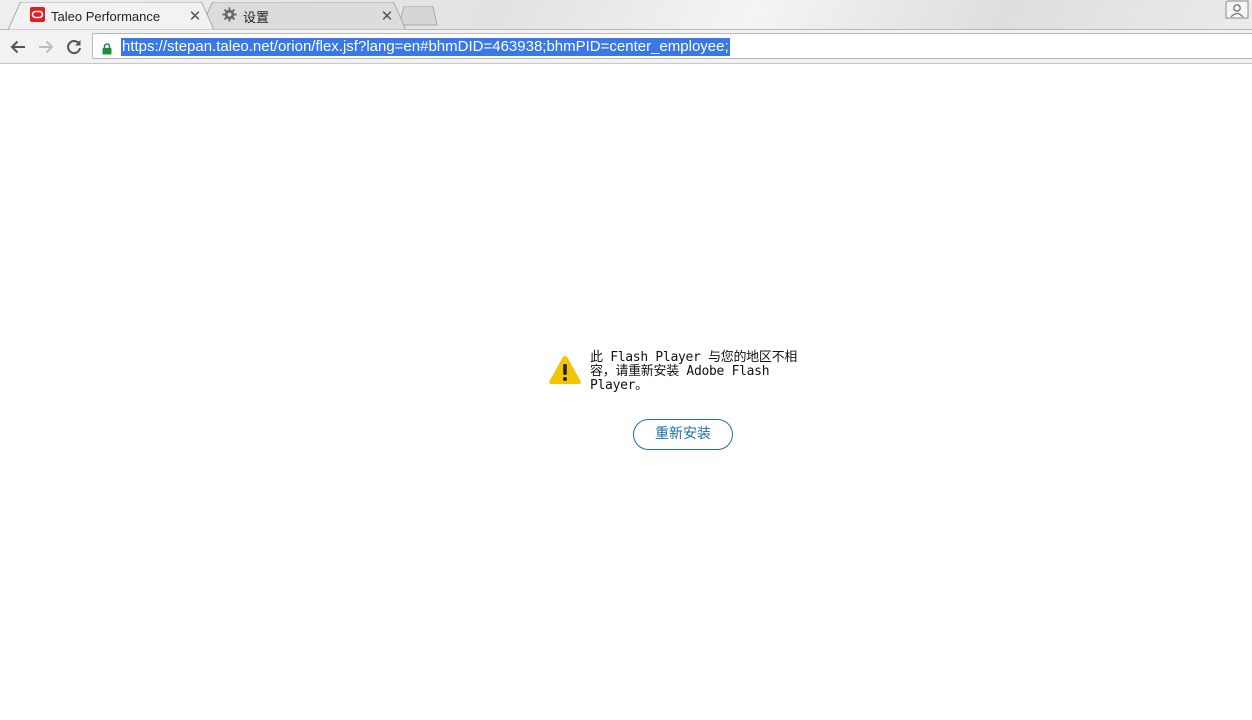 The height and width of the screenshot is (720, 1252). What do you see at coordinates (1237, 12) in the screenshot?
I see `profile-icon` at bounding box center [1237, 12].